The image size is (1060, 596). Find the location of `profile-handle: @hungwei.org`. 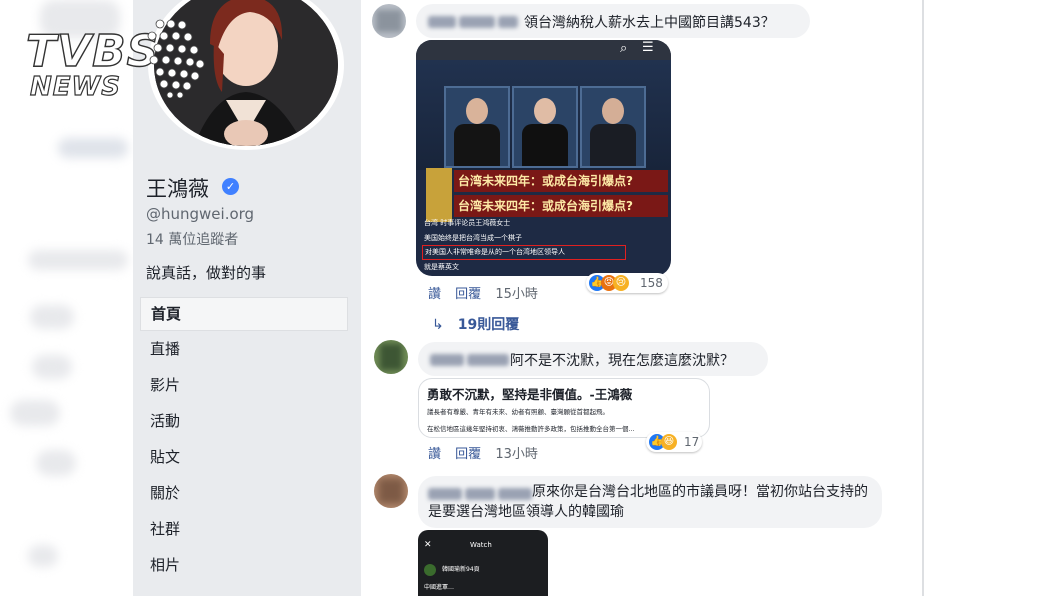

profile-handle: @hungwei.org is located at coordinates (200, 214).